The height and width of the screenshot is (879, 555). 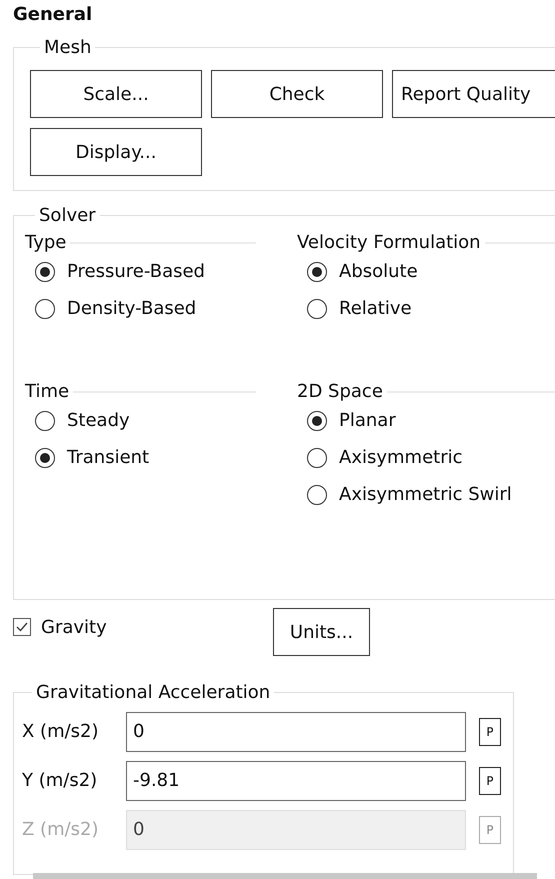 I want to click on group-label: Mesh, so click(x=67, y=47).